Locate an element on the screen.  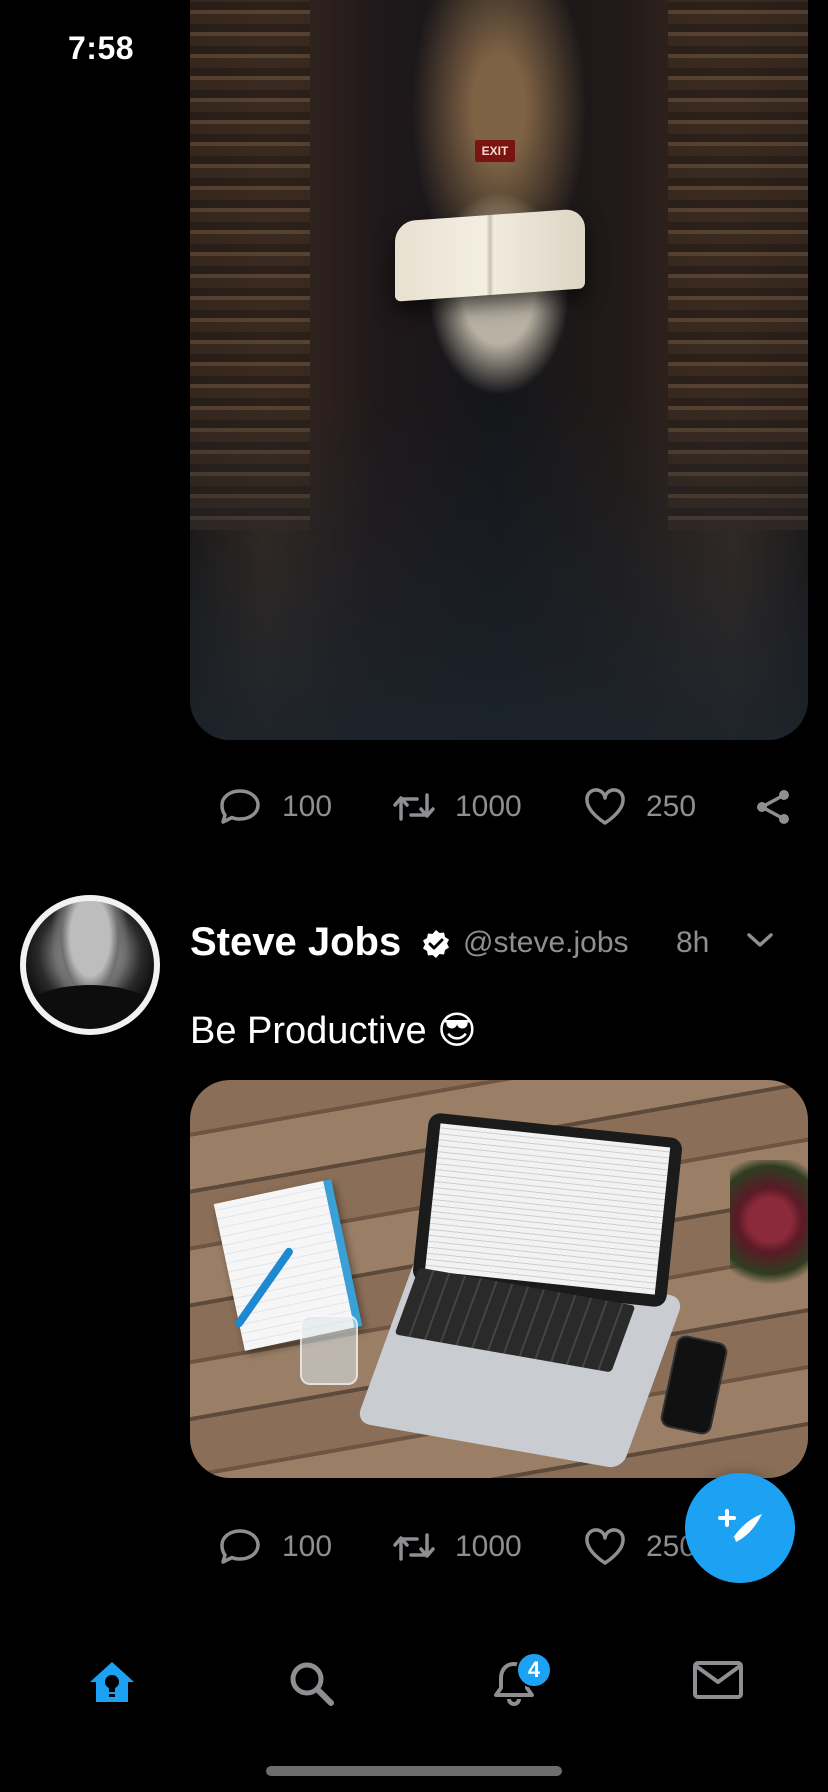
tweet-text: Be Productive 😎 is located at coordinates (333, 1031).